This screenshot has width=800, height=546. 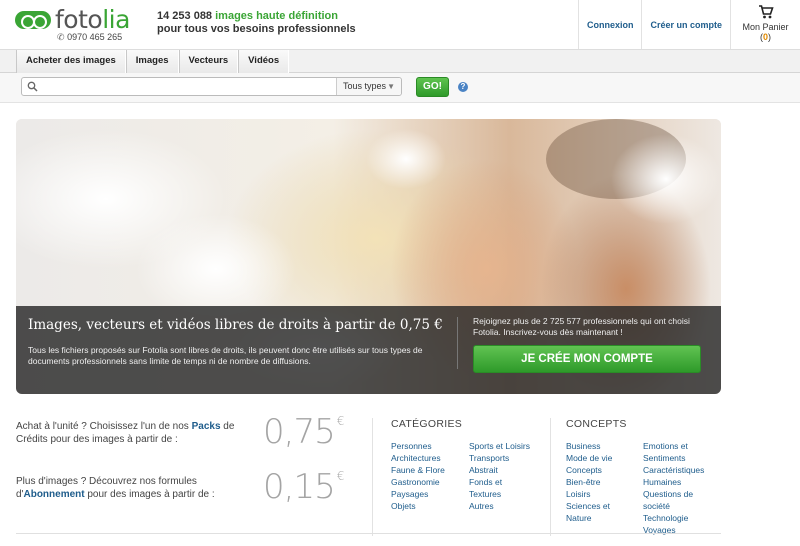 What do you see at coordinates (765, 37) in the screenshot?
I see `cart-count: (0)` at bounding box center [765, 37].